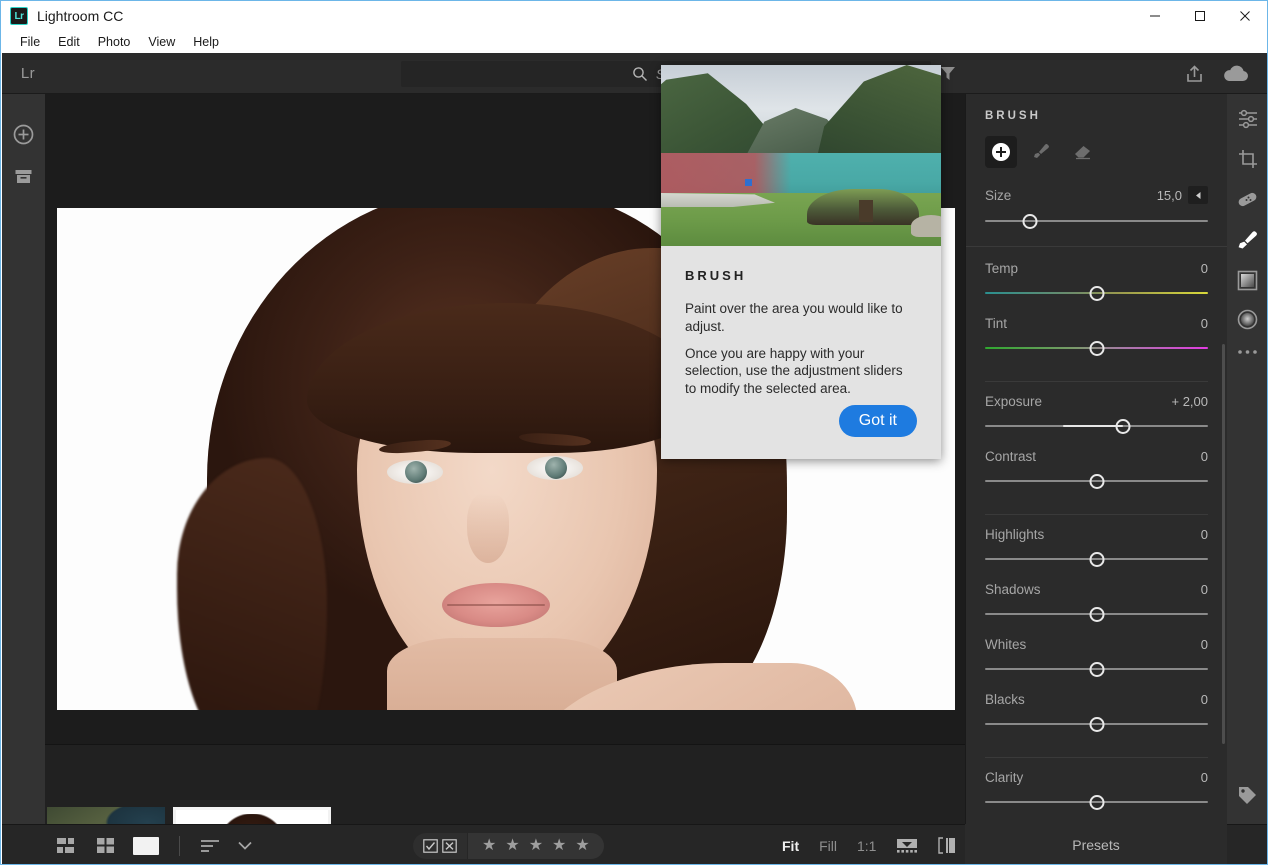  I want to click on search-icon, so click(640, 74).